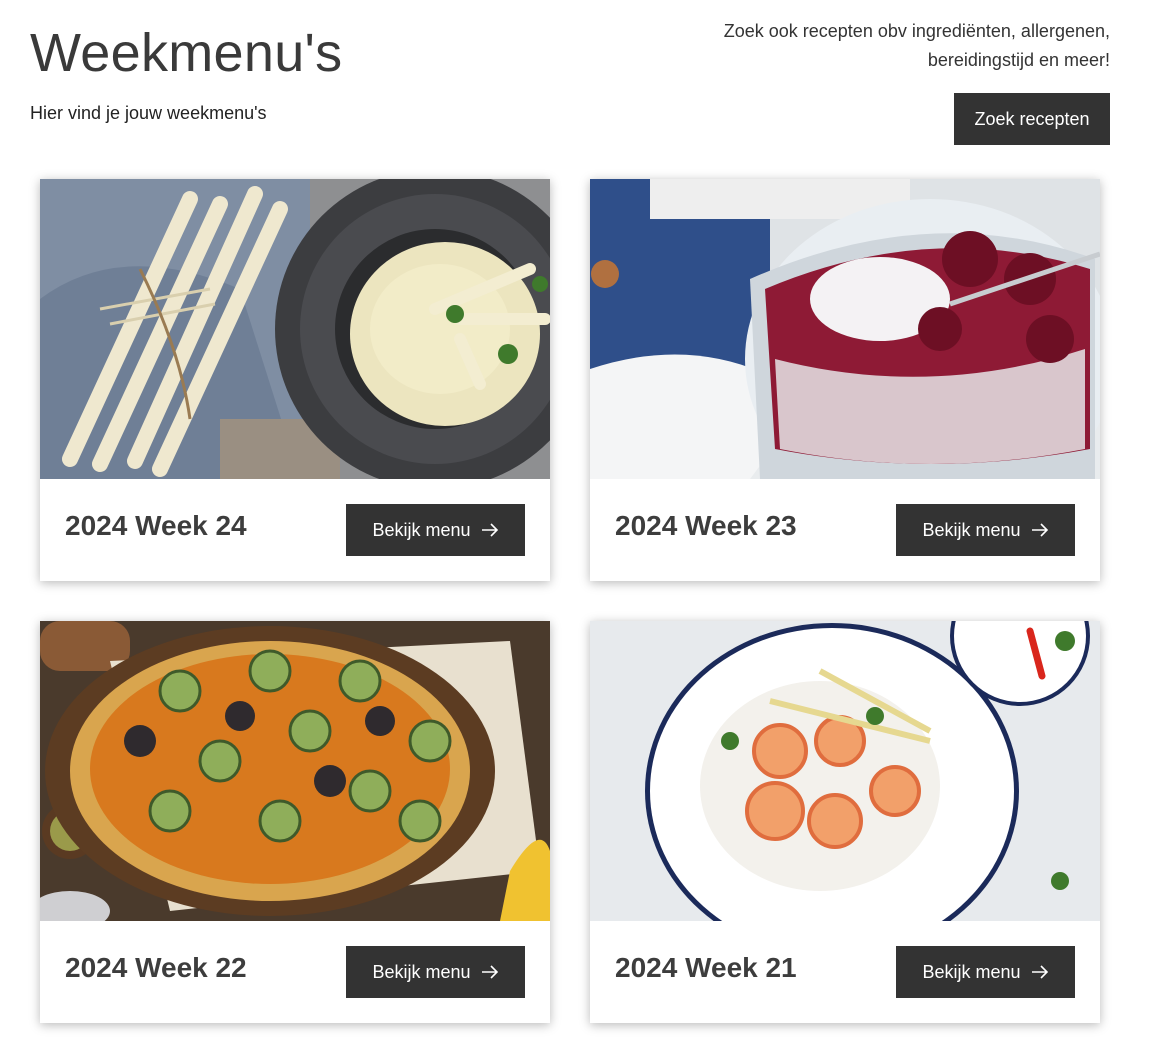 The height and width of the screenshot is (1044, 1158). I want to click on card-title: 2024 Week 21, so click(706, 967).